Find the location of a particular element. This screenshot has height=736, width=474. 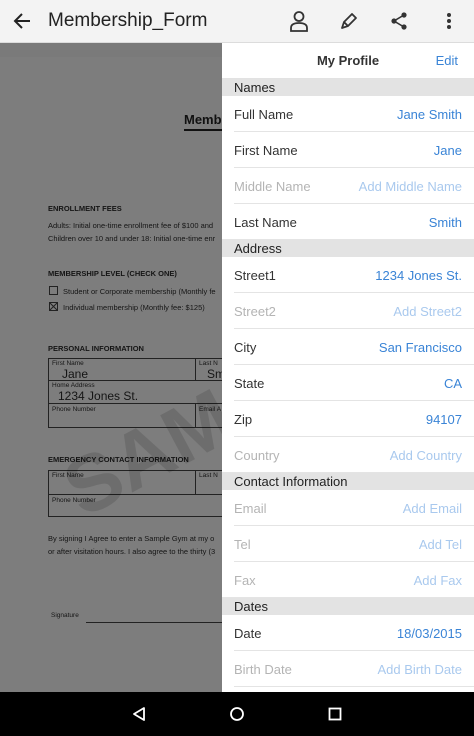

field-label: Middle Name is located at coordinates (272, 186).